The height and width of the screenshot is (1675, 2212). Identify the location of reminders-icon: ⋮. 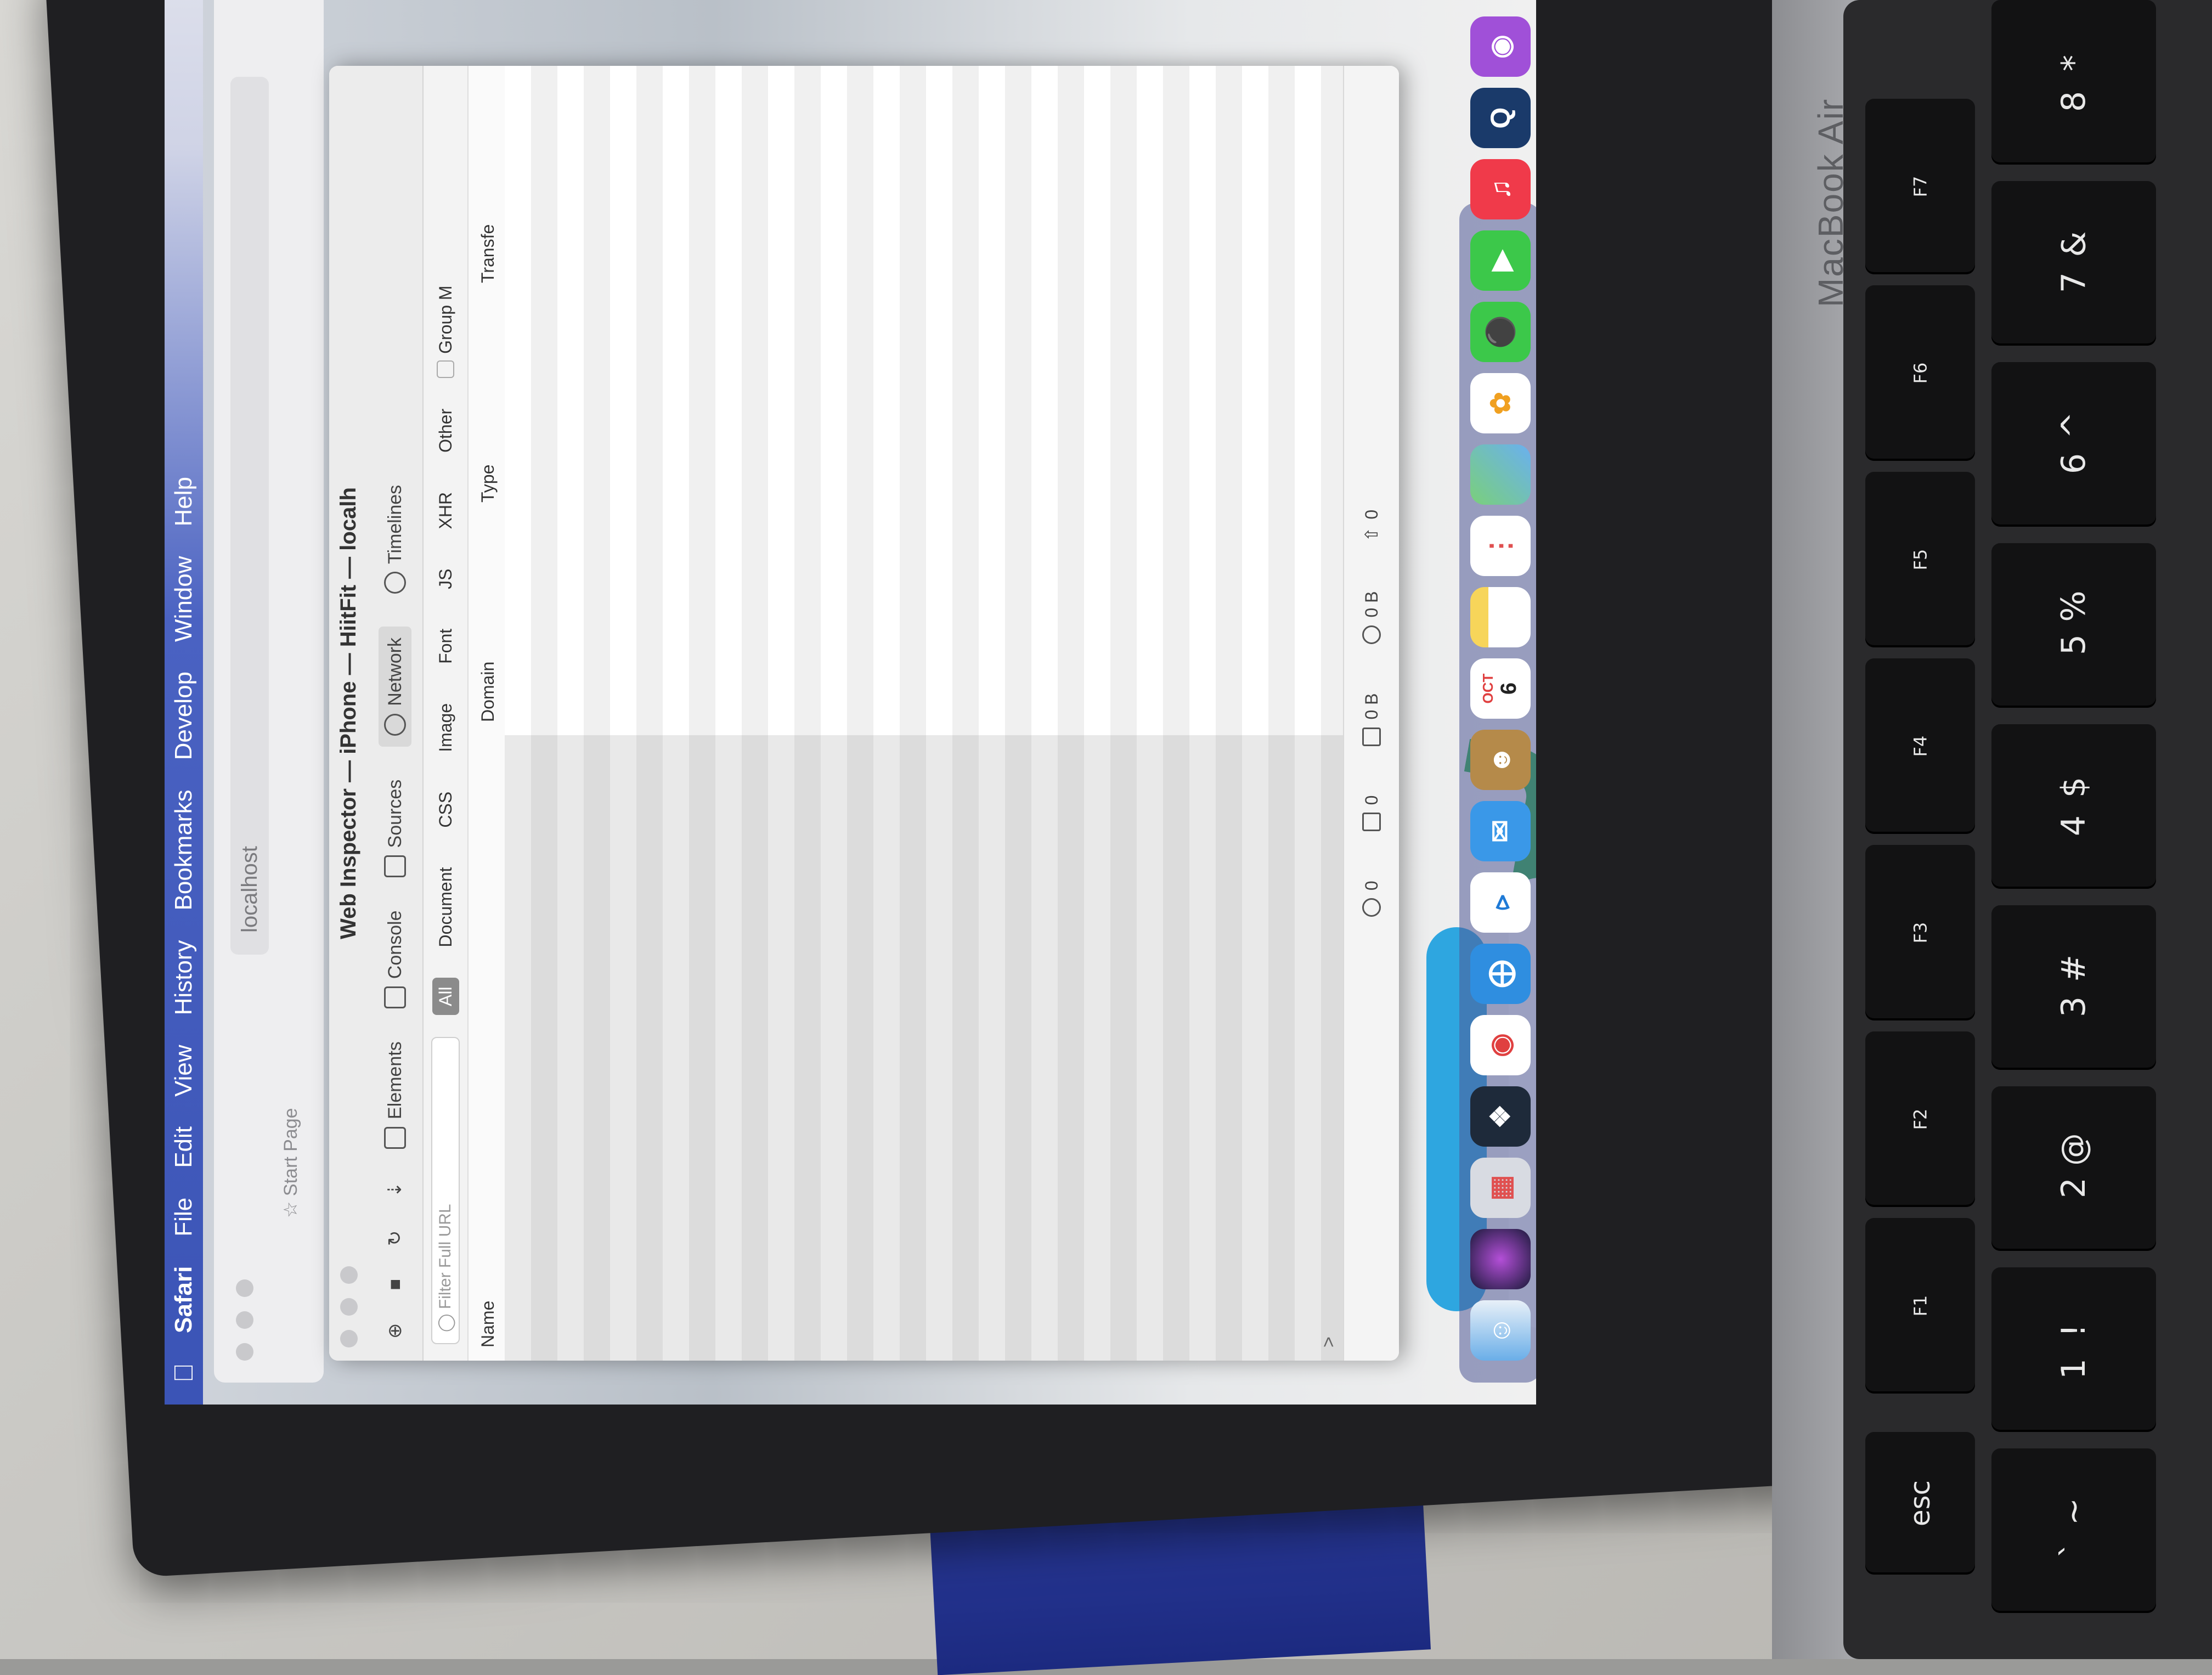
(1500, 546).